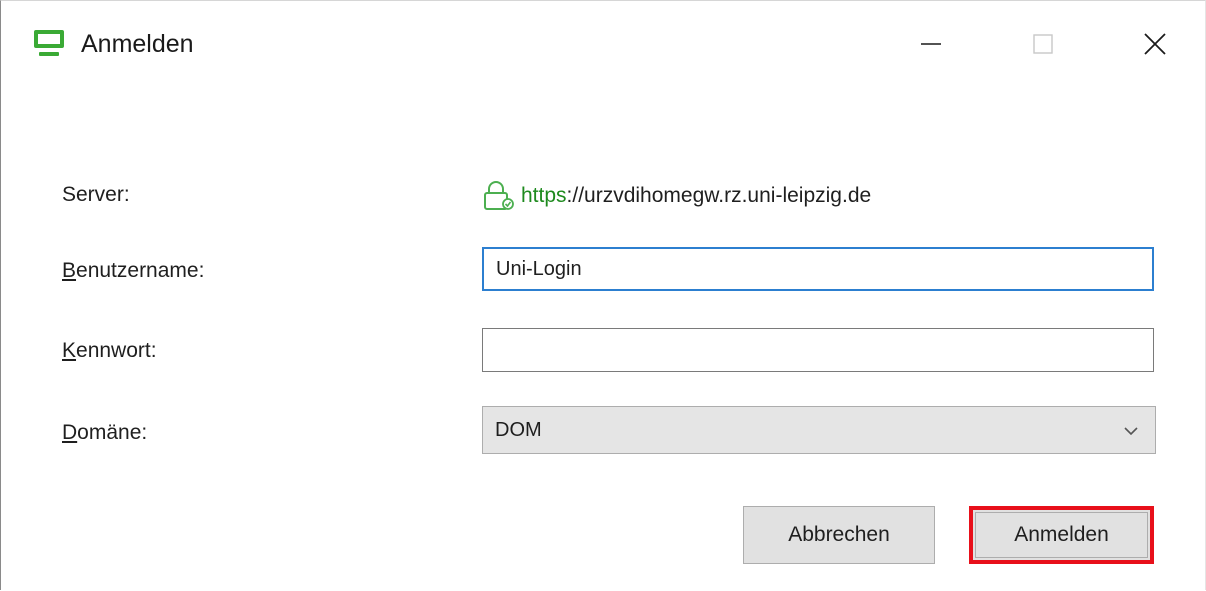  Describe the element at coordinates (544, 195) in the screenshot. I see `server-scheme: https` at that location.